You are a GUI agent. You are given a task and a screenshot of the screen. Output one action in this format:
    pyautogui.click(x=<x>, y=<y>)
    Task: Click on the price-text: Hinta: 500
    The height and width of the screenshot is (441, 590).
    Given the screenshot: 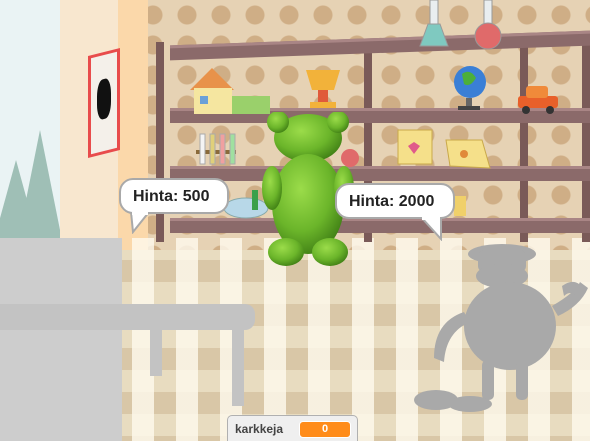 What is the action you would take?
    pyautogui.click(x=171, y=196)
    